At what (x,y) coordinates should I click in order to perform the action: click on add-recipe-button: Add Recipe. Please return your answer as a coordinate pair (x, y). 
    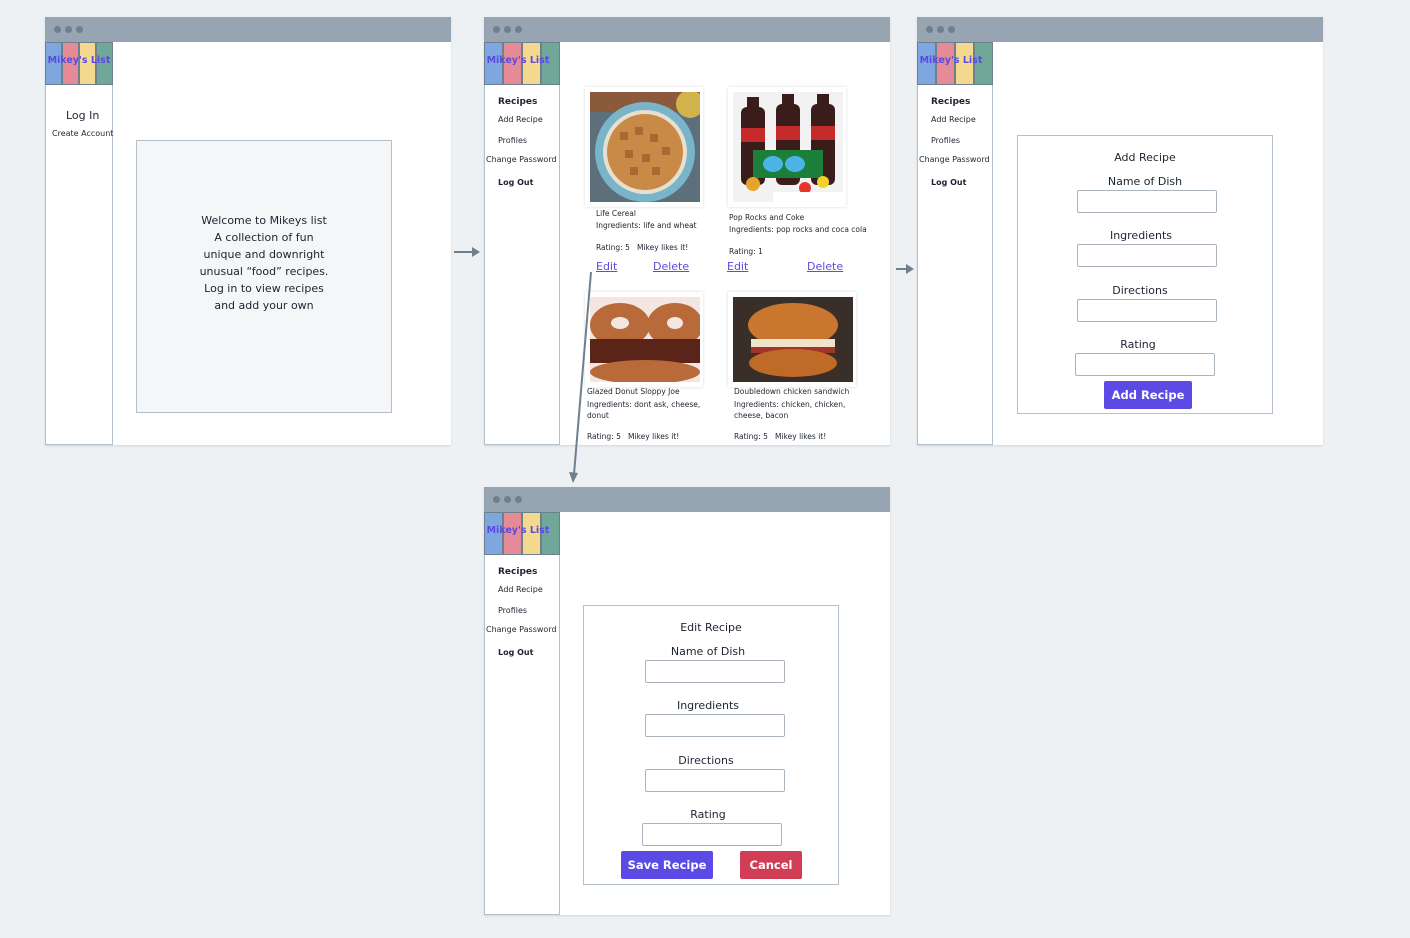
    Looking at the image, I should click on (1148, 395).